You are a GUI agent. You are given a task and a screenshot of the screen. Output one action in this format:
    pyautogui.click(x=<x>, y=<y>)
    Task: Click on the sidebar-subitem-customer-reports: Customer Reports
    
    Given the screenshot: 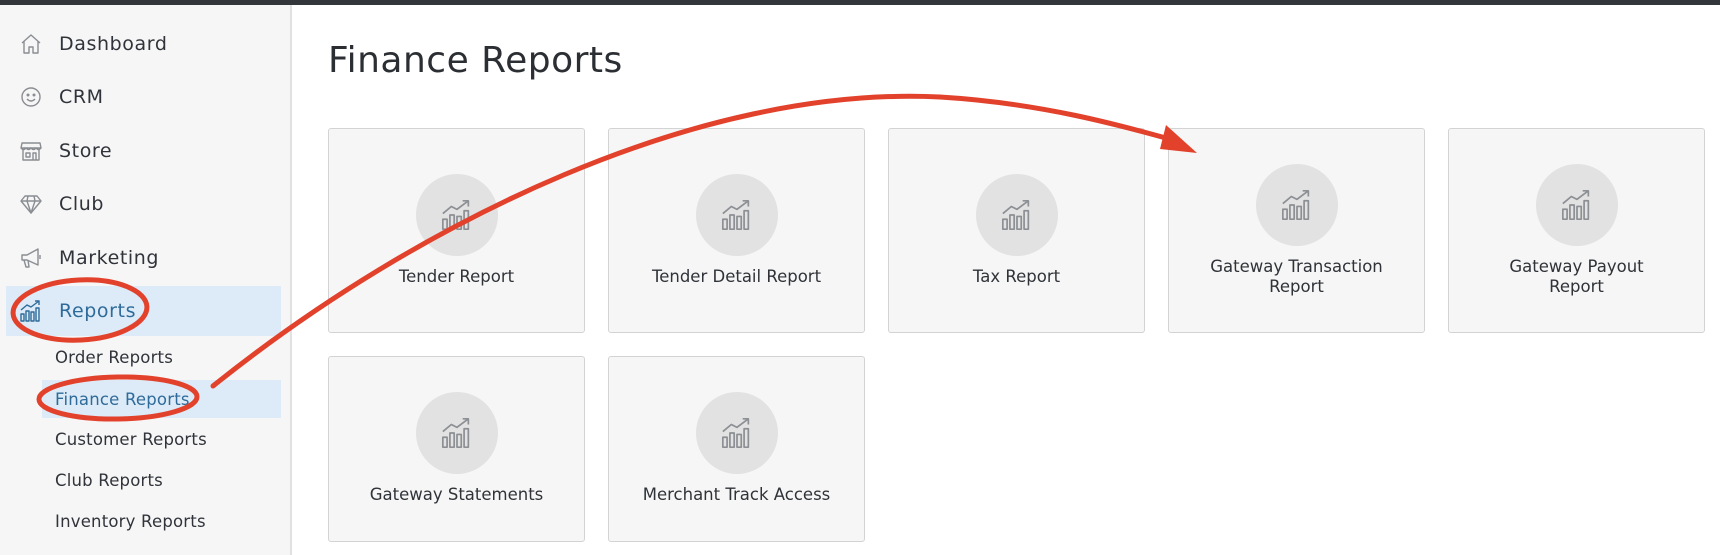 What is the action you would take?
    pyautogui.click(x=161, y=439)
    